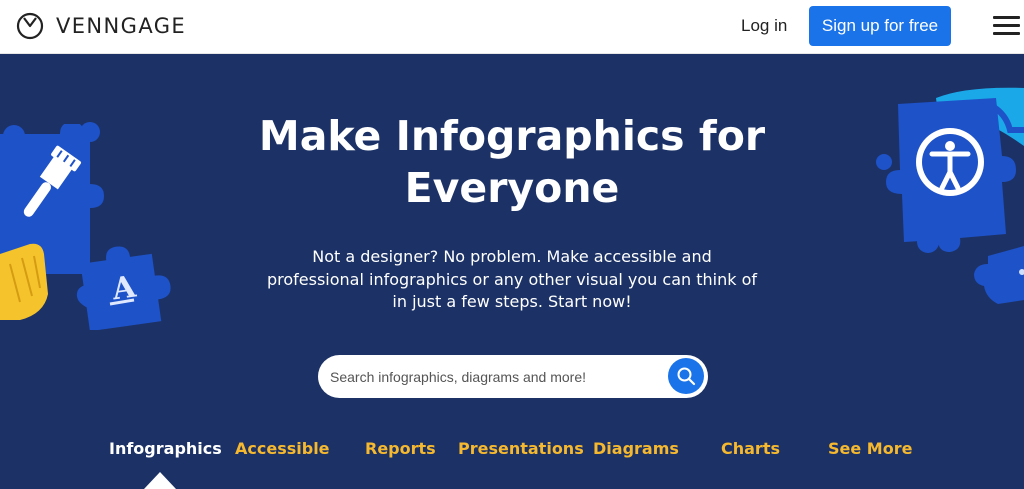 The image size is (1024, 489). I want to click on tab-reports: Reports, so click(400, 448).